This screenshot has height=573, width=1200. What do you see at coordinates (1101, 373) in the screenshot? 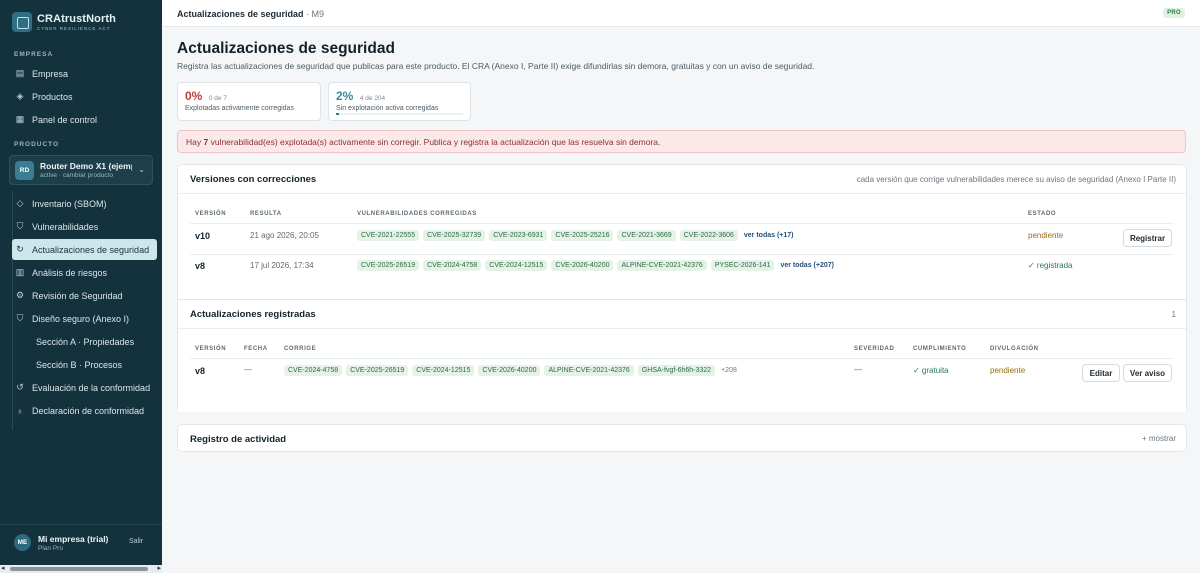
I see `edit-button: Editar` at bounding box center [1101, 373].